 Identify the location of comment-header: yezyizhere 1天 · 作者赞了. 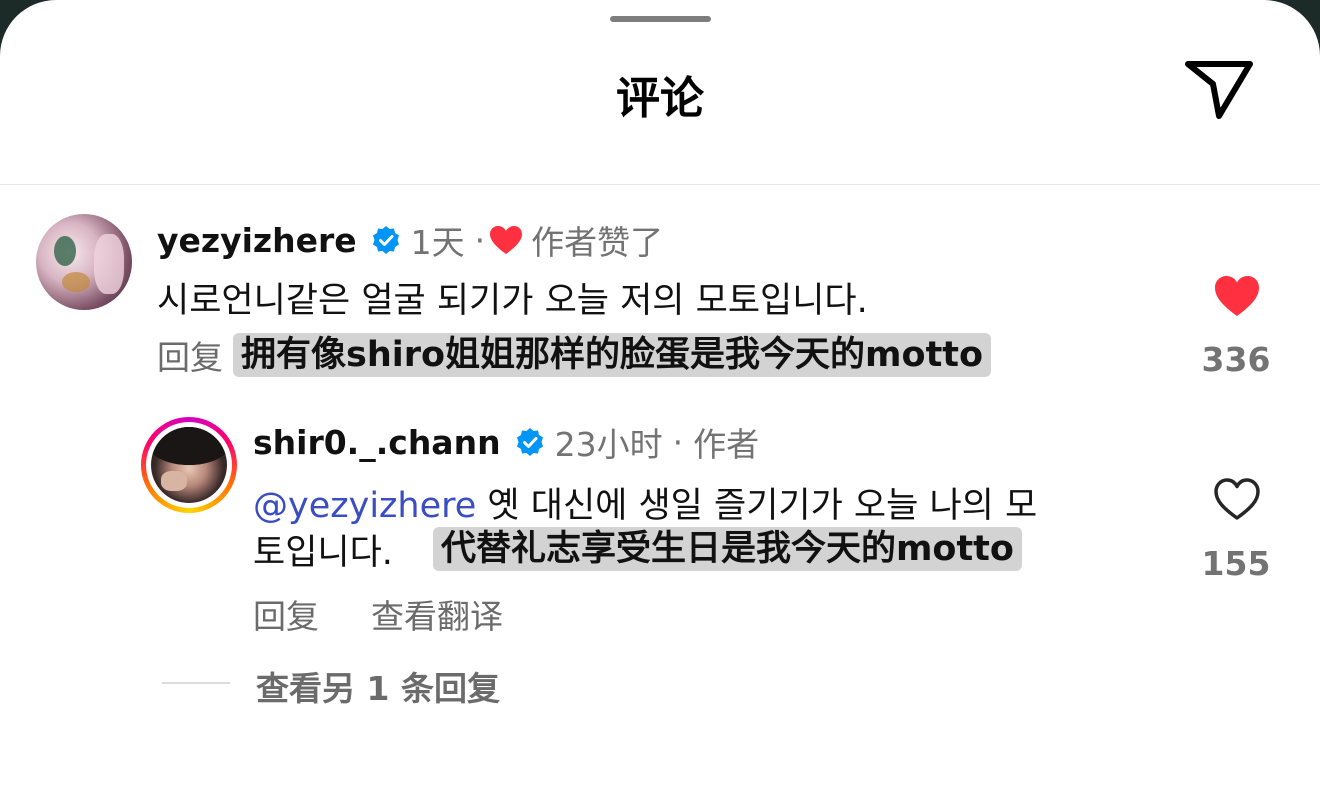
(410, 240).